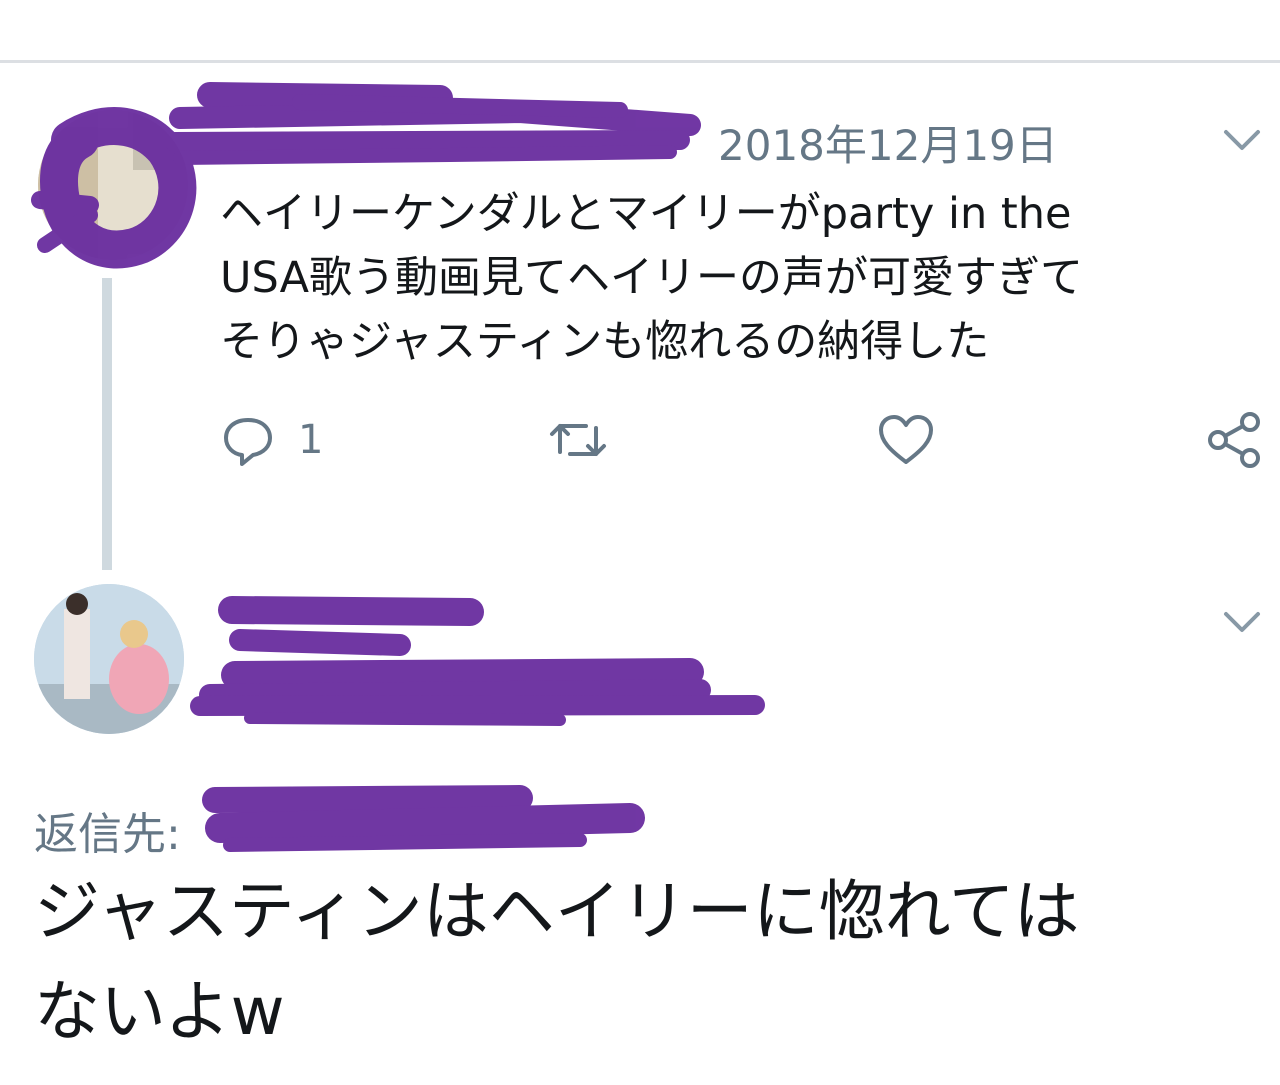  I want to click on share-button, so click(1234, 440).